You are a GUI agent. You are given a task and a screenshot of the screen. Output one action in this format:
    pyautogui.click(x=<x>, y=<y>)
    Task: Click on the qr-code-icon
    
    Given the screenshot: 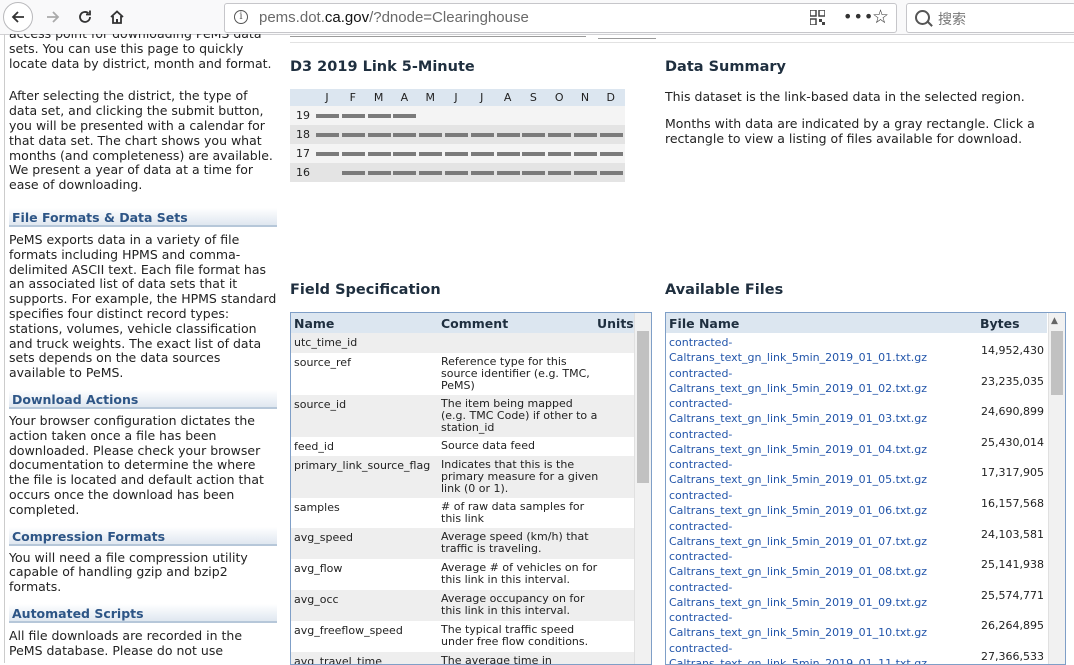 What is the action you would take?
    pyautogui.click(x=817, y=17)
    